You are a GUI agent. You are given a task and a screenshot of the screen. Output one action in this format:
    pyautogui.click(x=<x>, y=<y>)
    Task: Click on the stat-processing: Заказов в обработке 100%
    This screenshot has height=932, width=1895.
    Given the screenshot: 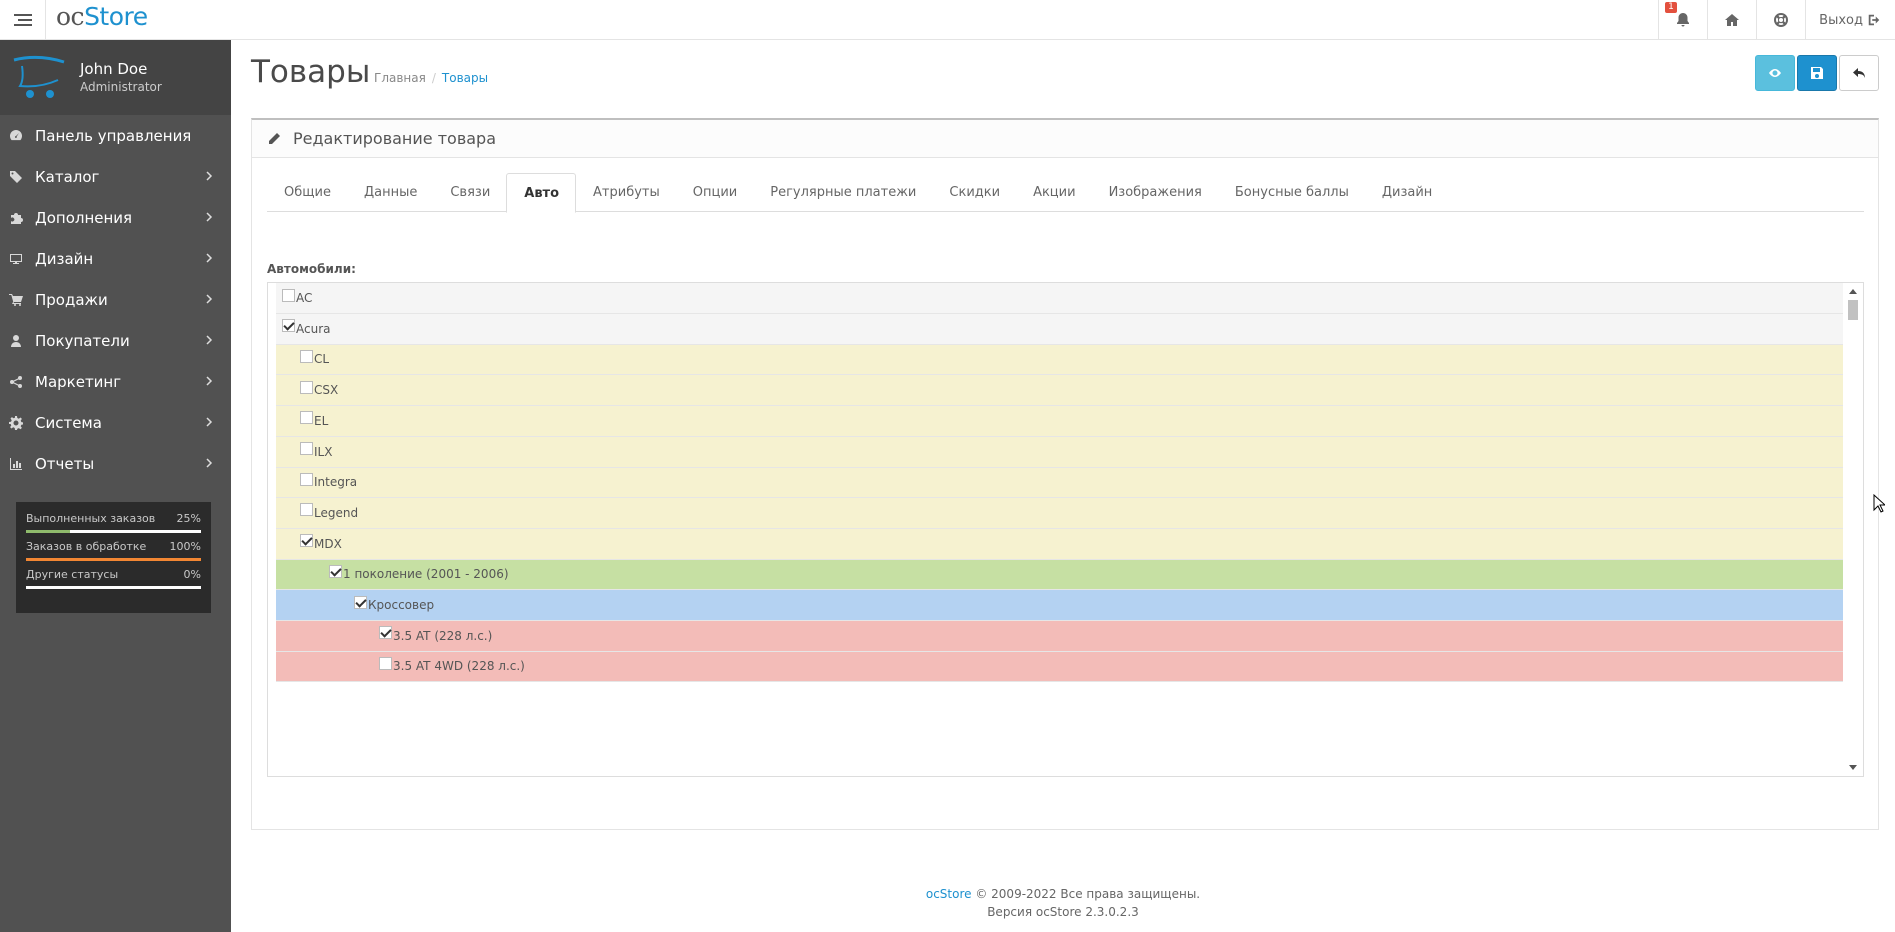 What is the action you would take?
    pyautogui.click(x=113, y=550)
    